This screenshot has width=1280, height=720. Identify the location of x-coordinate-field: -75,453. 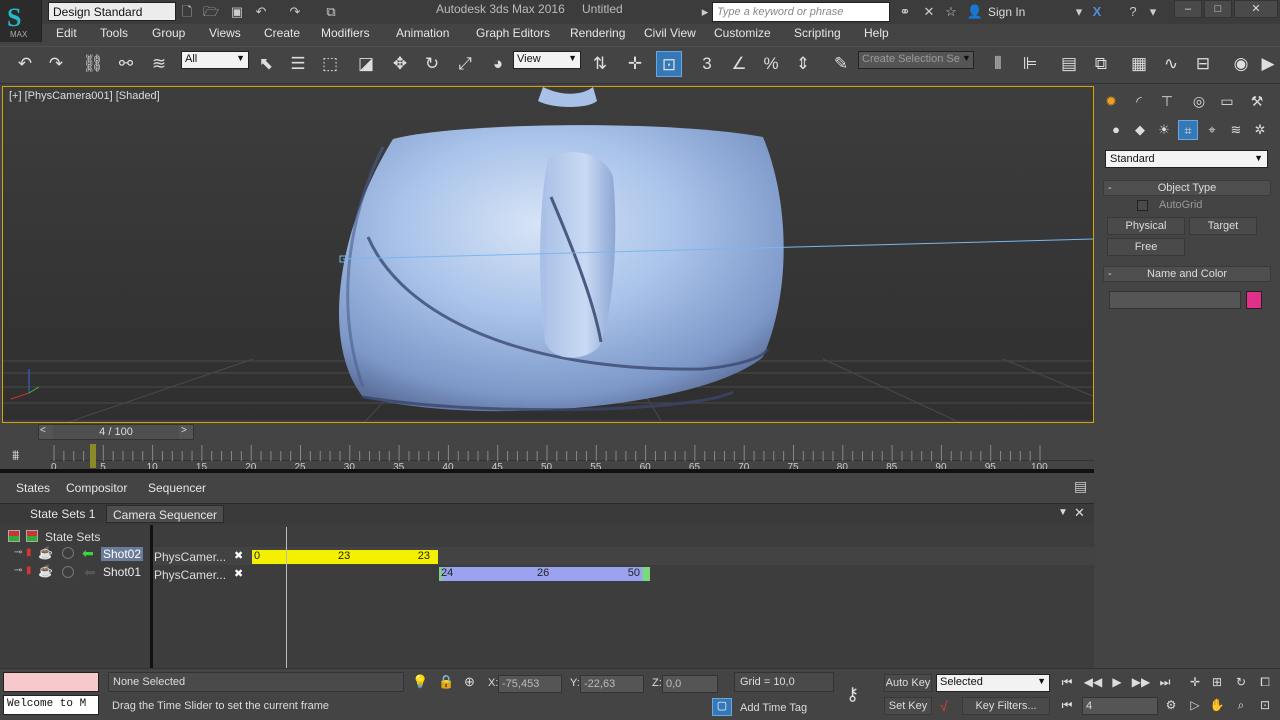
(530, 684).